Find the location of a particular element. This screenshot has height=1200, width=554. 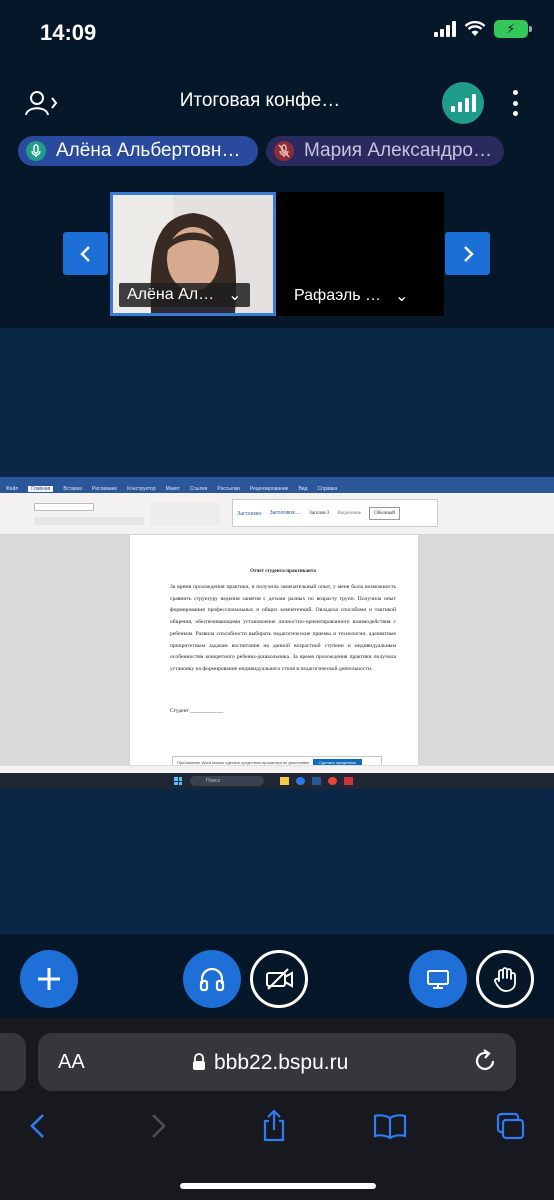

share-icon is located at coordinates (274, 1125).